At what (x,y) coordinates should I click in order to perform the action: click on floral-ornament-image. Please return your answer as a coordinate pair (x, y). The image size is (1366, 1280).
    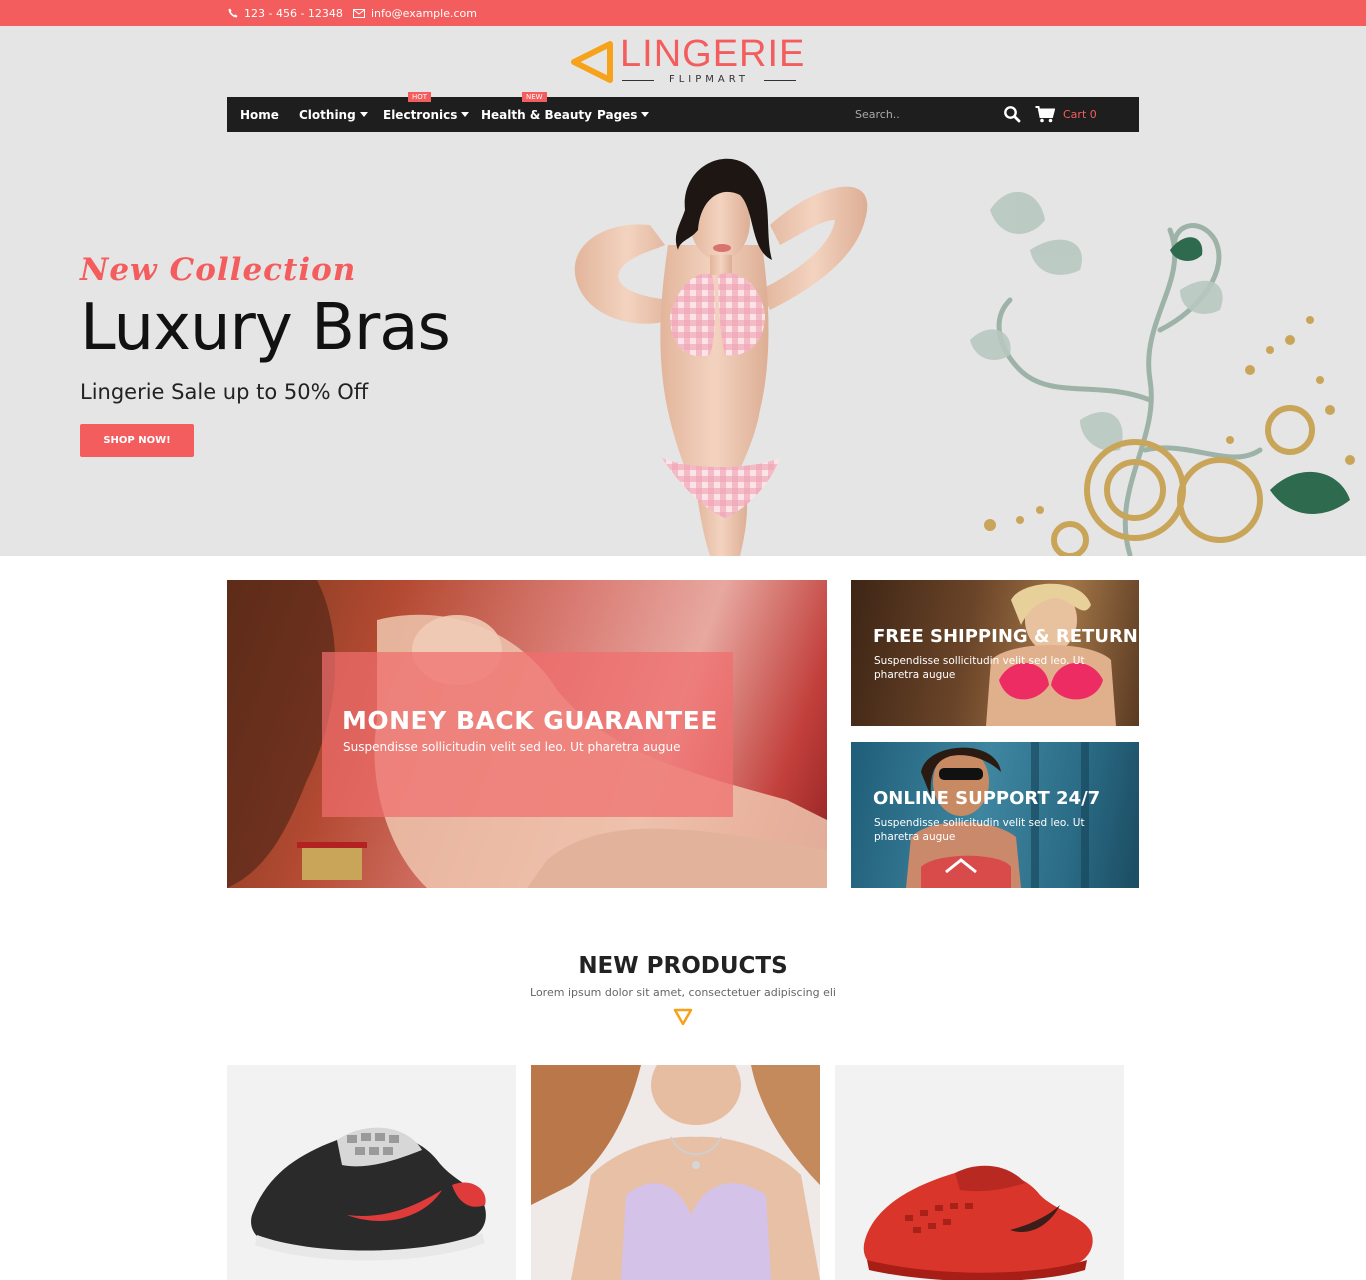
    Looking at the image, I should click on (1162, 373).